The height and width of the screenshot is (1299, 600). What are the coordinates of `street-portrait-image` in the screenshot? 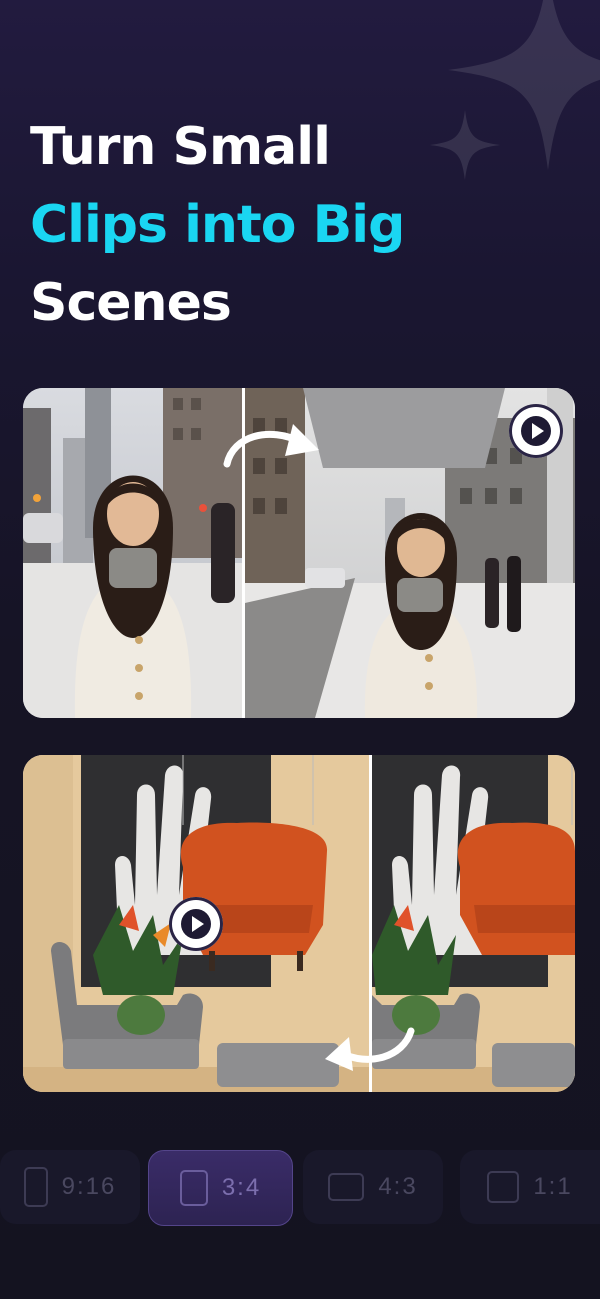 It's located at (132, 553).